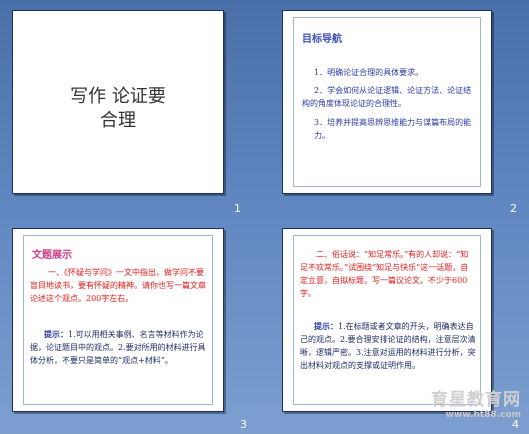  What do you see at coordinates (118, 96) in the screenshot?
I see `slide-1-title-line-1: 写作 论证要` at bounding box center [118, 96].